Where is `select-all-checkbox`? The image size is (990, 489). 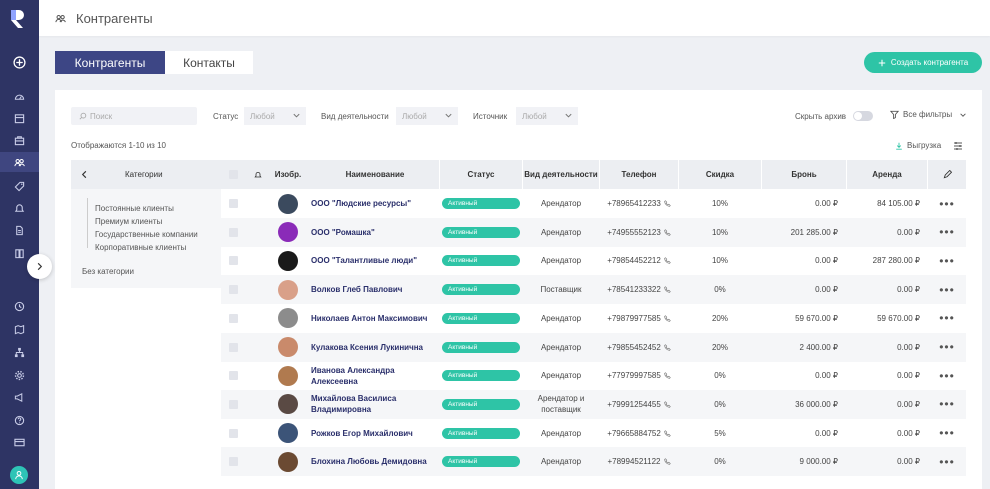
select-all-checkbox is located at coordinates (233, 174).